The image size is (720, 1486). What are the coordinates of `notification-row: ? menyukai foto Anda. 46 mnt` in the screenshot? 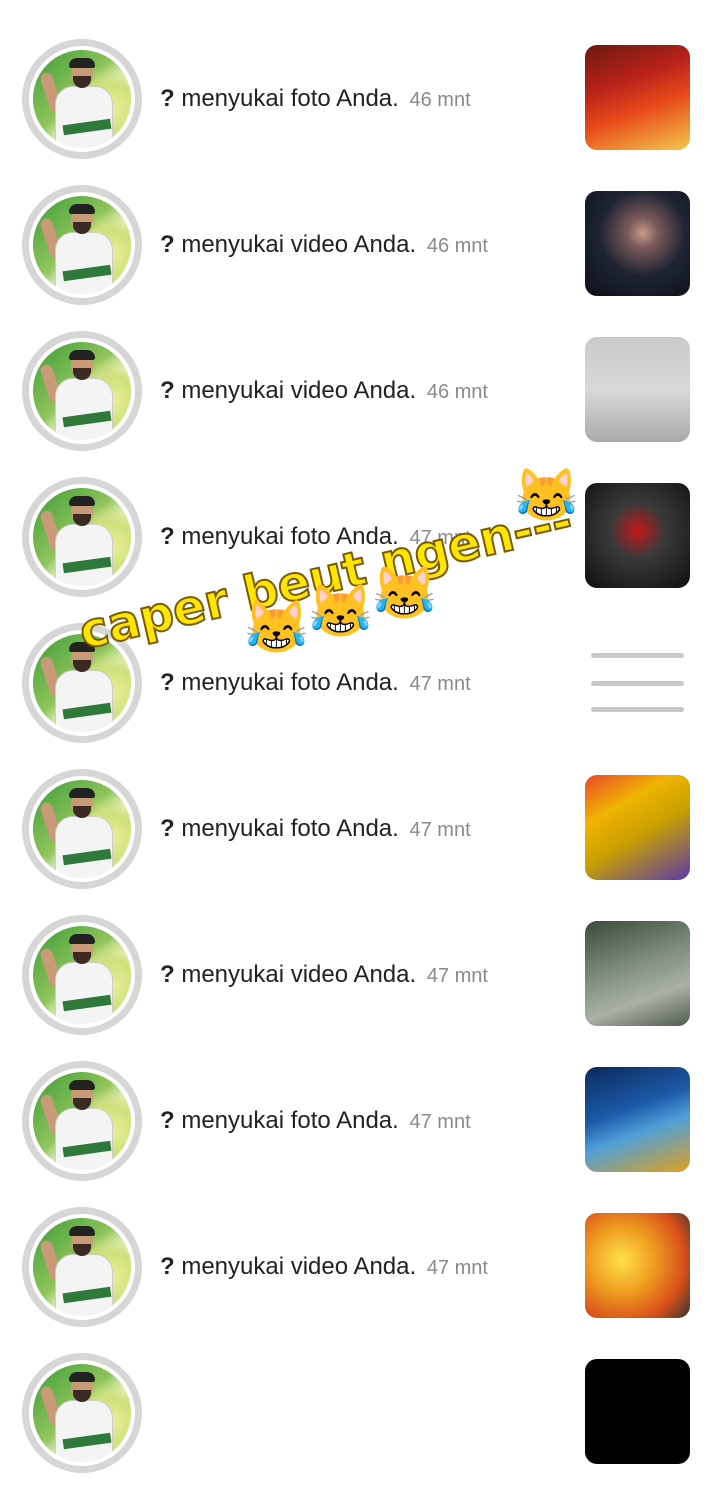 It's located at (360, 99).